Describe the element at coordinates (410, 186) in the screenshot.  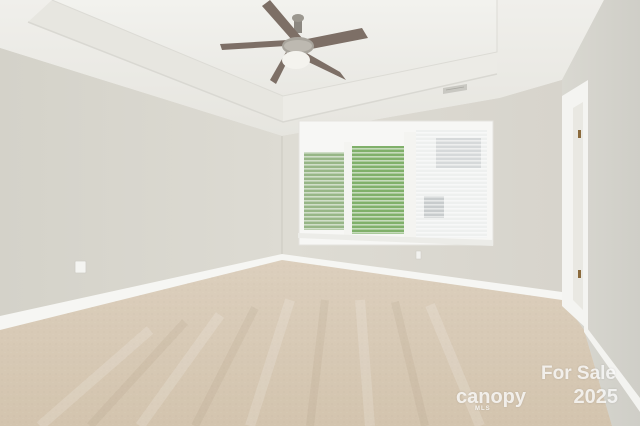
I see `window-mullion-right` at that location.